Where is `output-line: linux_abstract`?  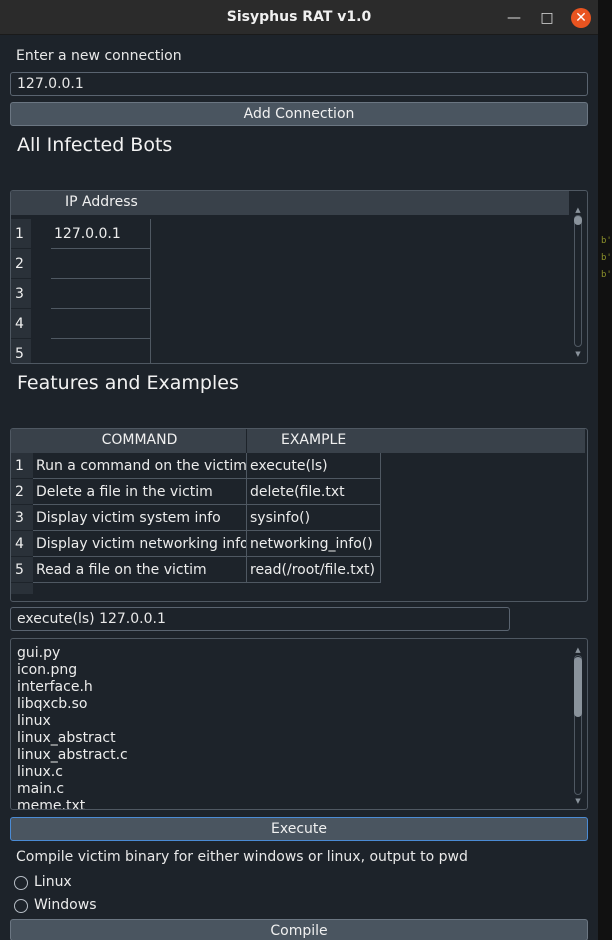
output-line: linux_abstract is located at coordinates (66, 738).